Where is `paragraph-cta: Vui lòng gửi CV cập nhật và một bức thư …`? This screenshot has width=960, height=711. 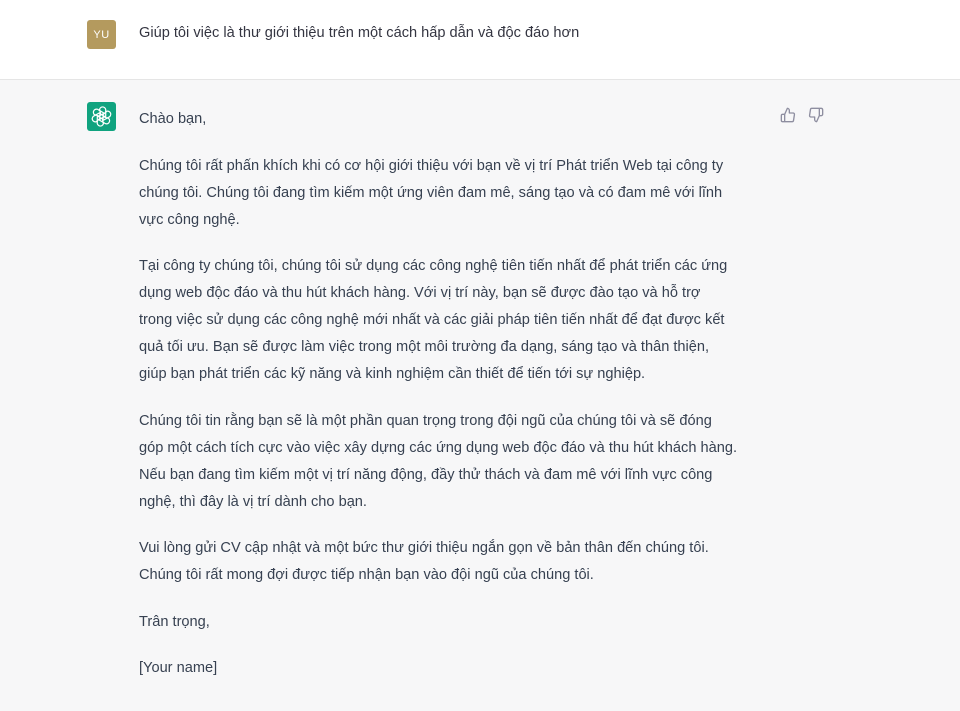
paragraph-cta: Vui lòng gửi CV cập nhật và một bức thư … is located at coordinates (424, 561).